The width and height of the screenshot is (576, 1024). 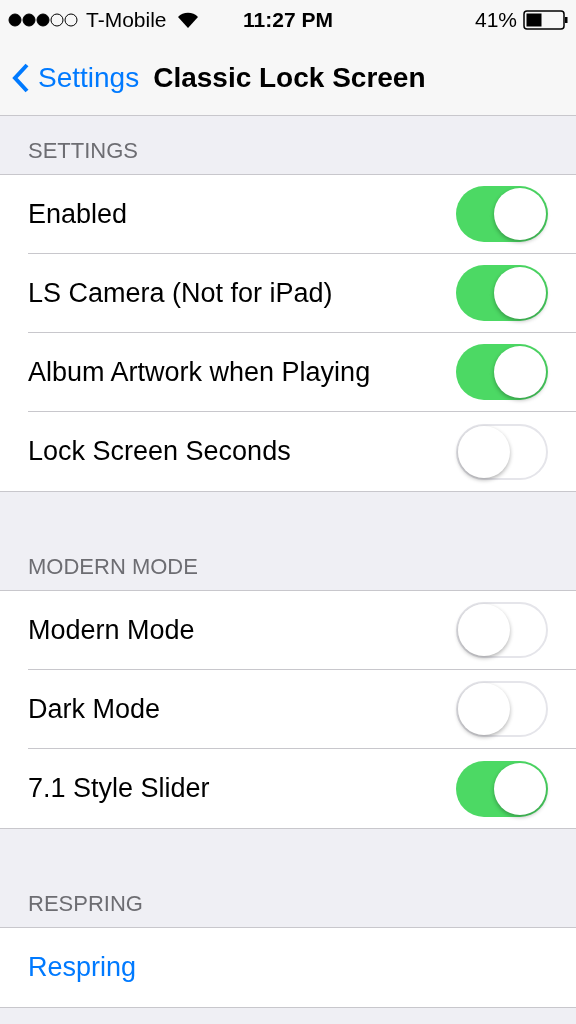 What do you see at coordinates (289, 77) in the screenshot?
I see `page-title: Classic Lock Screen` at bounding box center [289, 77].